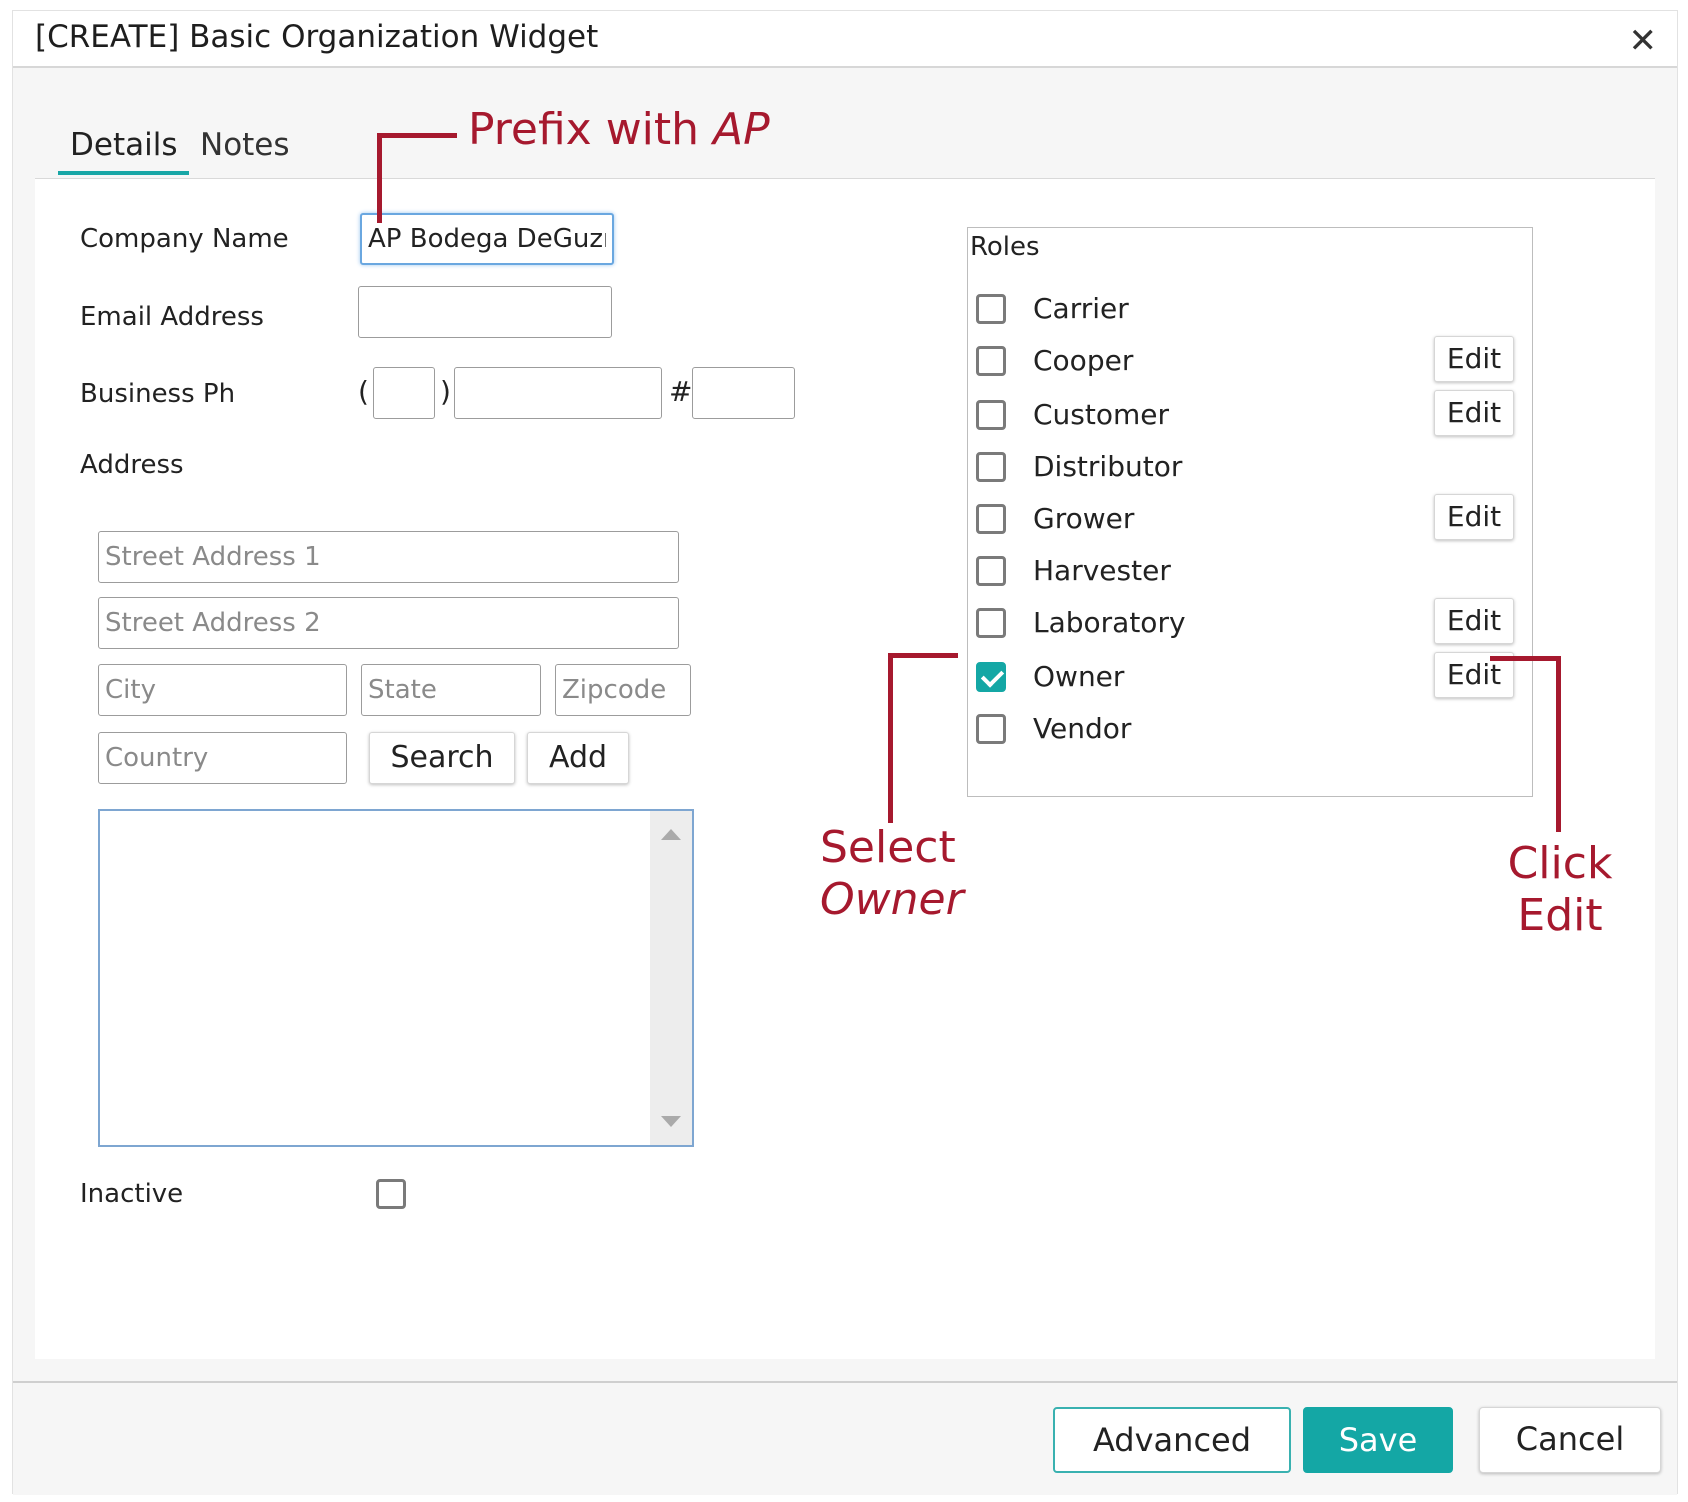 The image size is (1688, 1502). What do you see at coordinates (391, 1194) in the screenshot?
I see `inactive-checkbox` at bounding box center [391, 1194].